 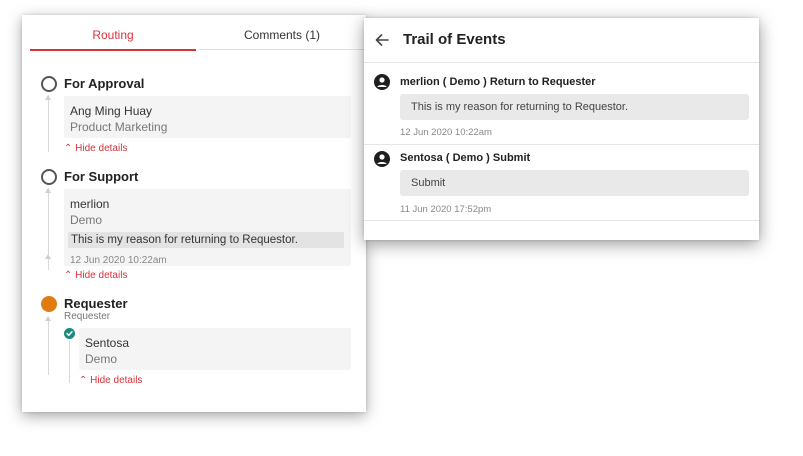 What do you see at coordinates (101, 176) in the screenshot?
I see `step-title: For Support` at bounding box center [101, 176].